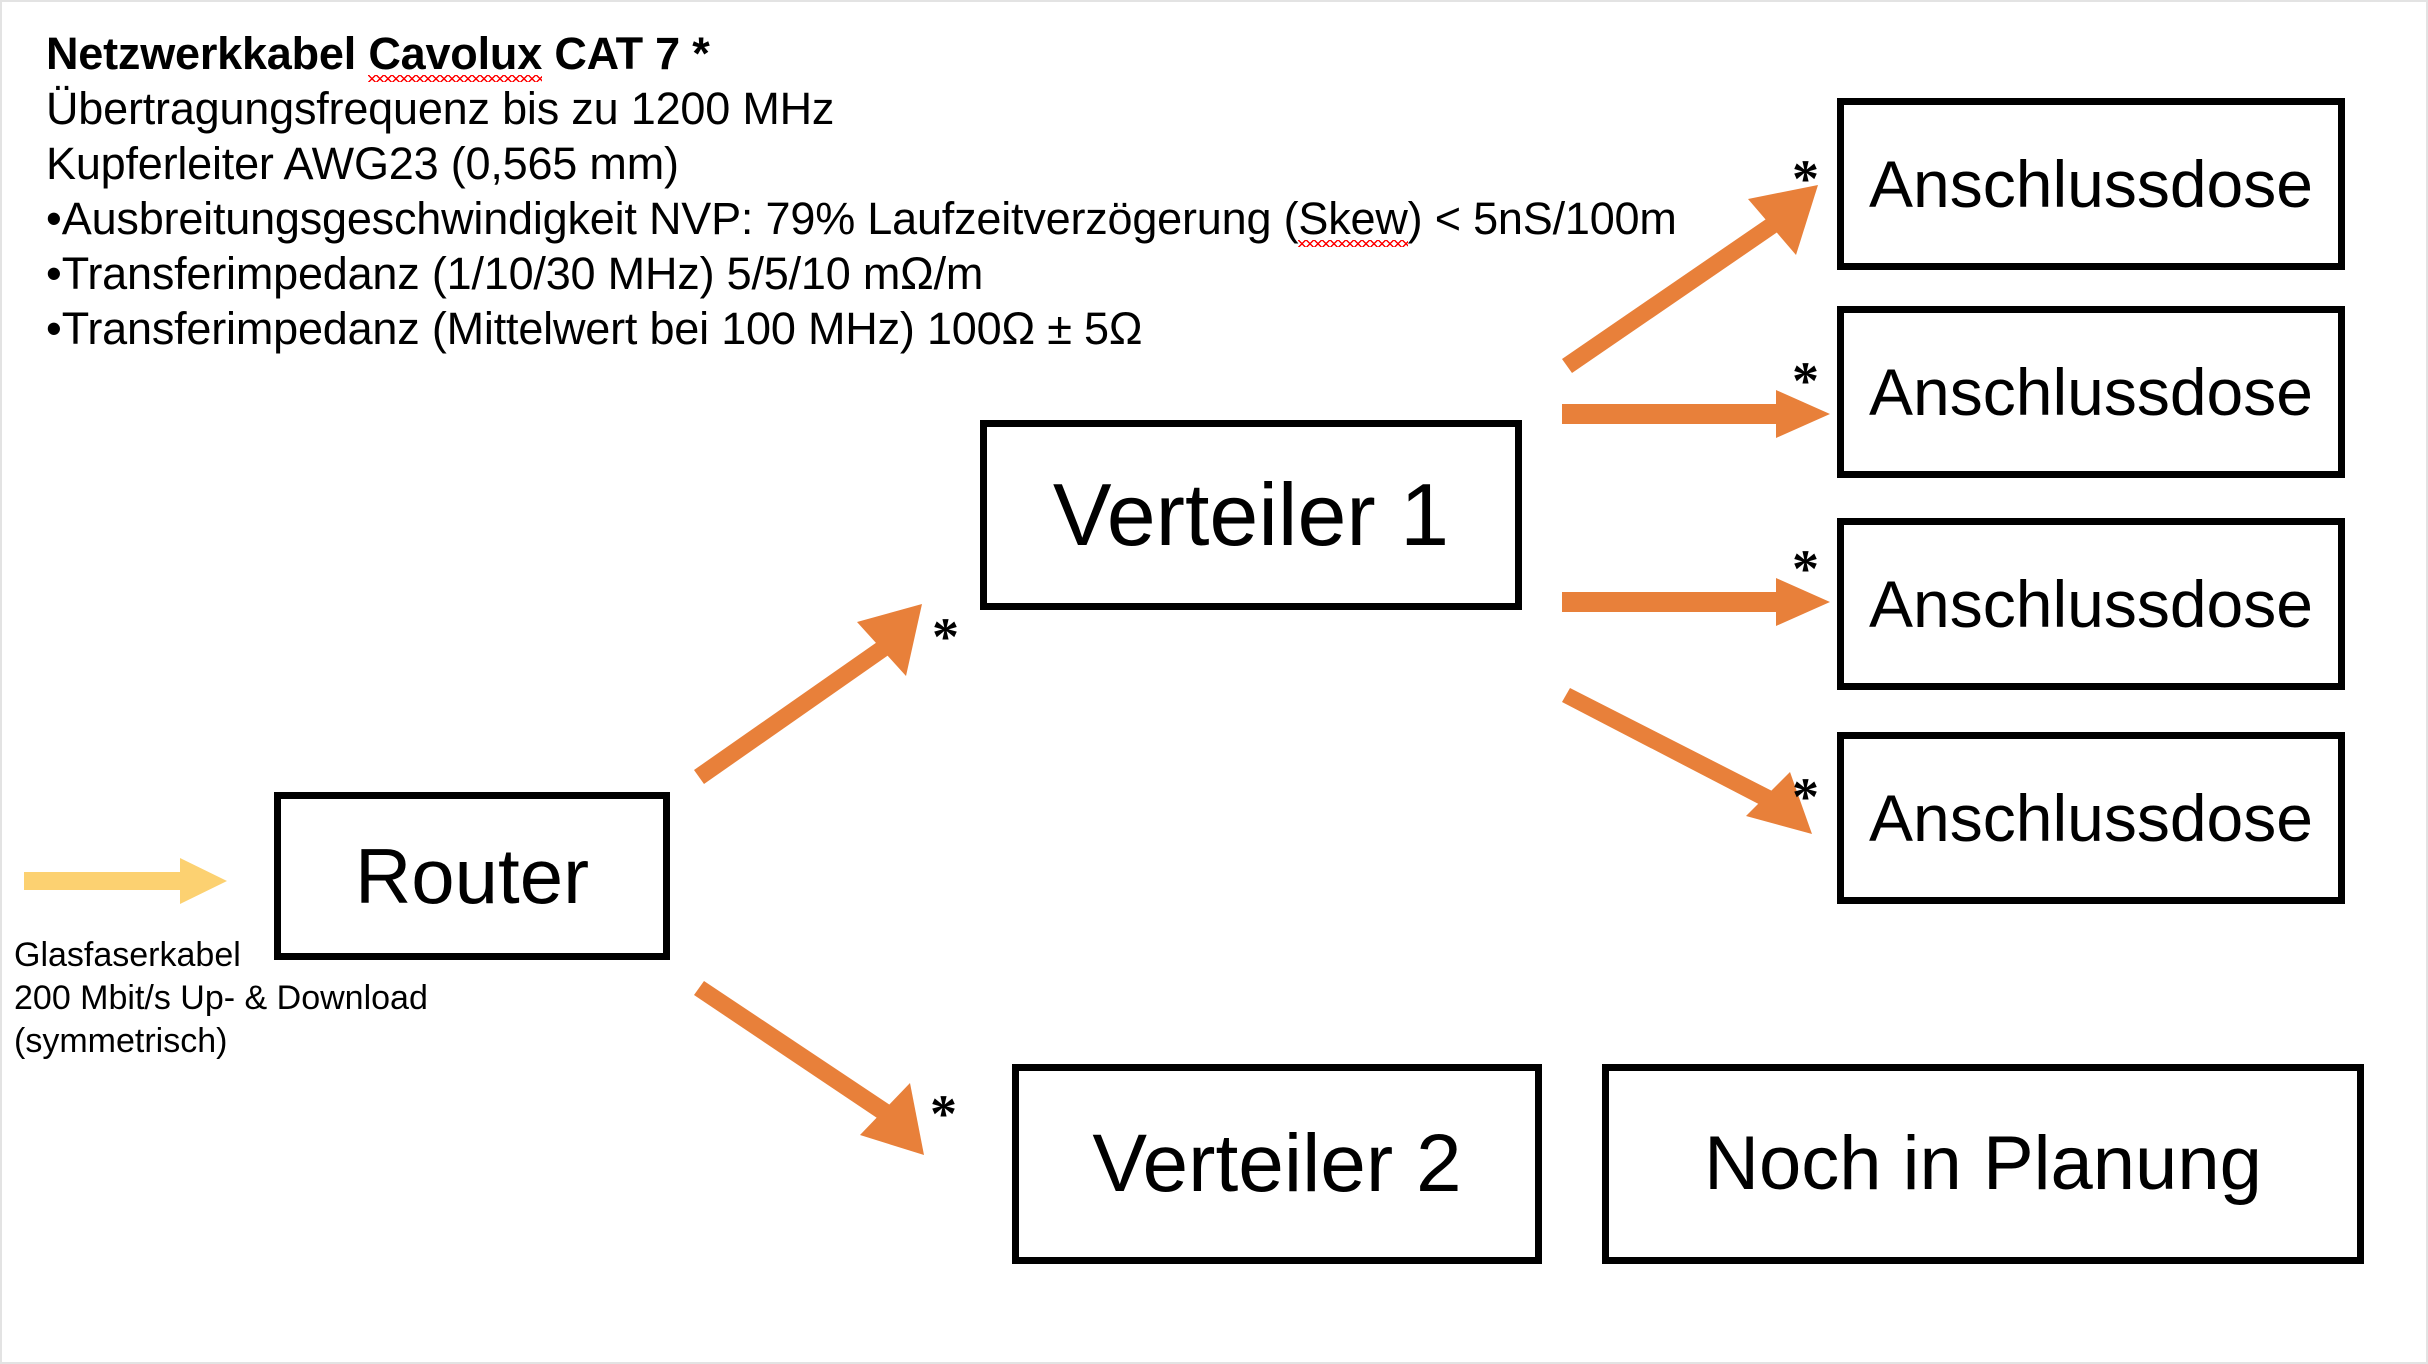  I want to click on spec-line-conductor: Kupferleiter AWG23 (0,565 mm), so click(362, 163).